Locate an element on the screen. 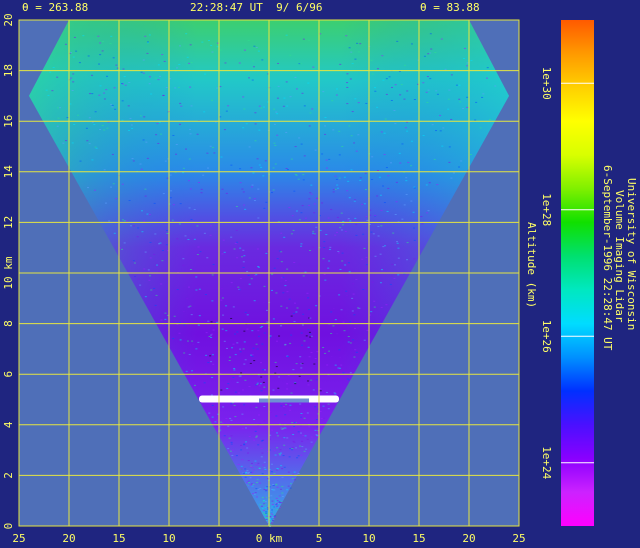  colorbar-tick-label: 1e+26 is located at coordinates (546, 336).